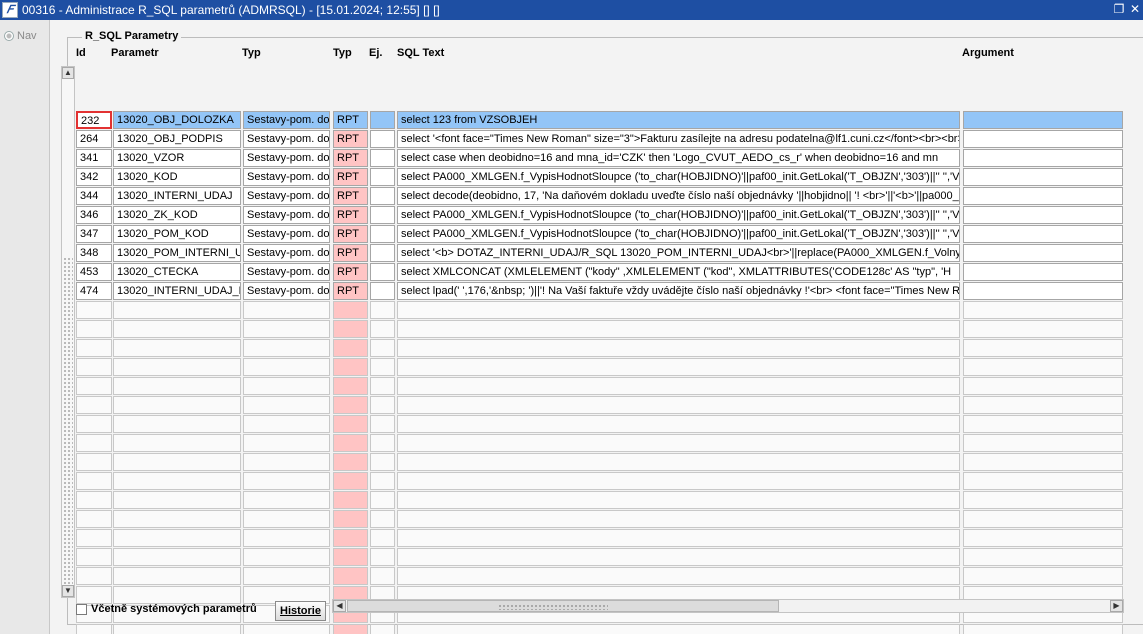 The image size is (1143, 634). What do you see at coordinates (94, 177) in the screenshot?
I see `cell-id: 342` at bounding box center [94, 177].